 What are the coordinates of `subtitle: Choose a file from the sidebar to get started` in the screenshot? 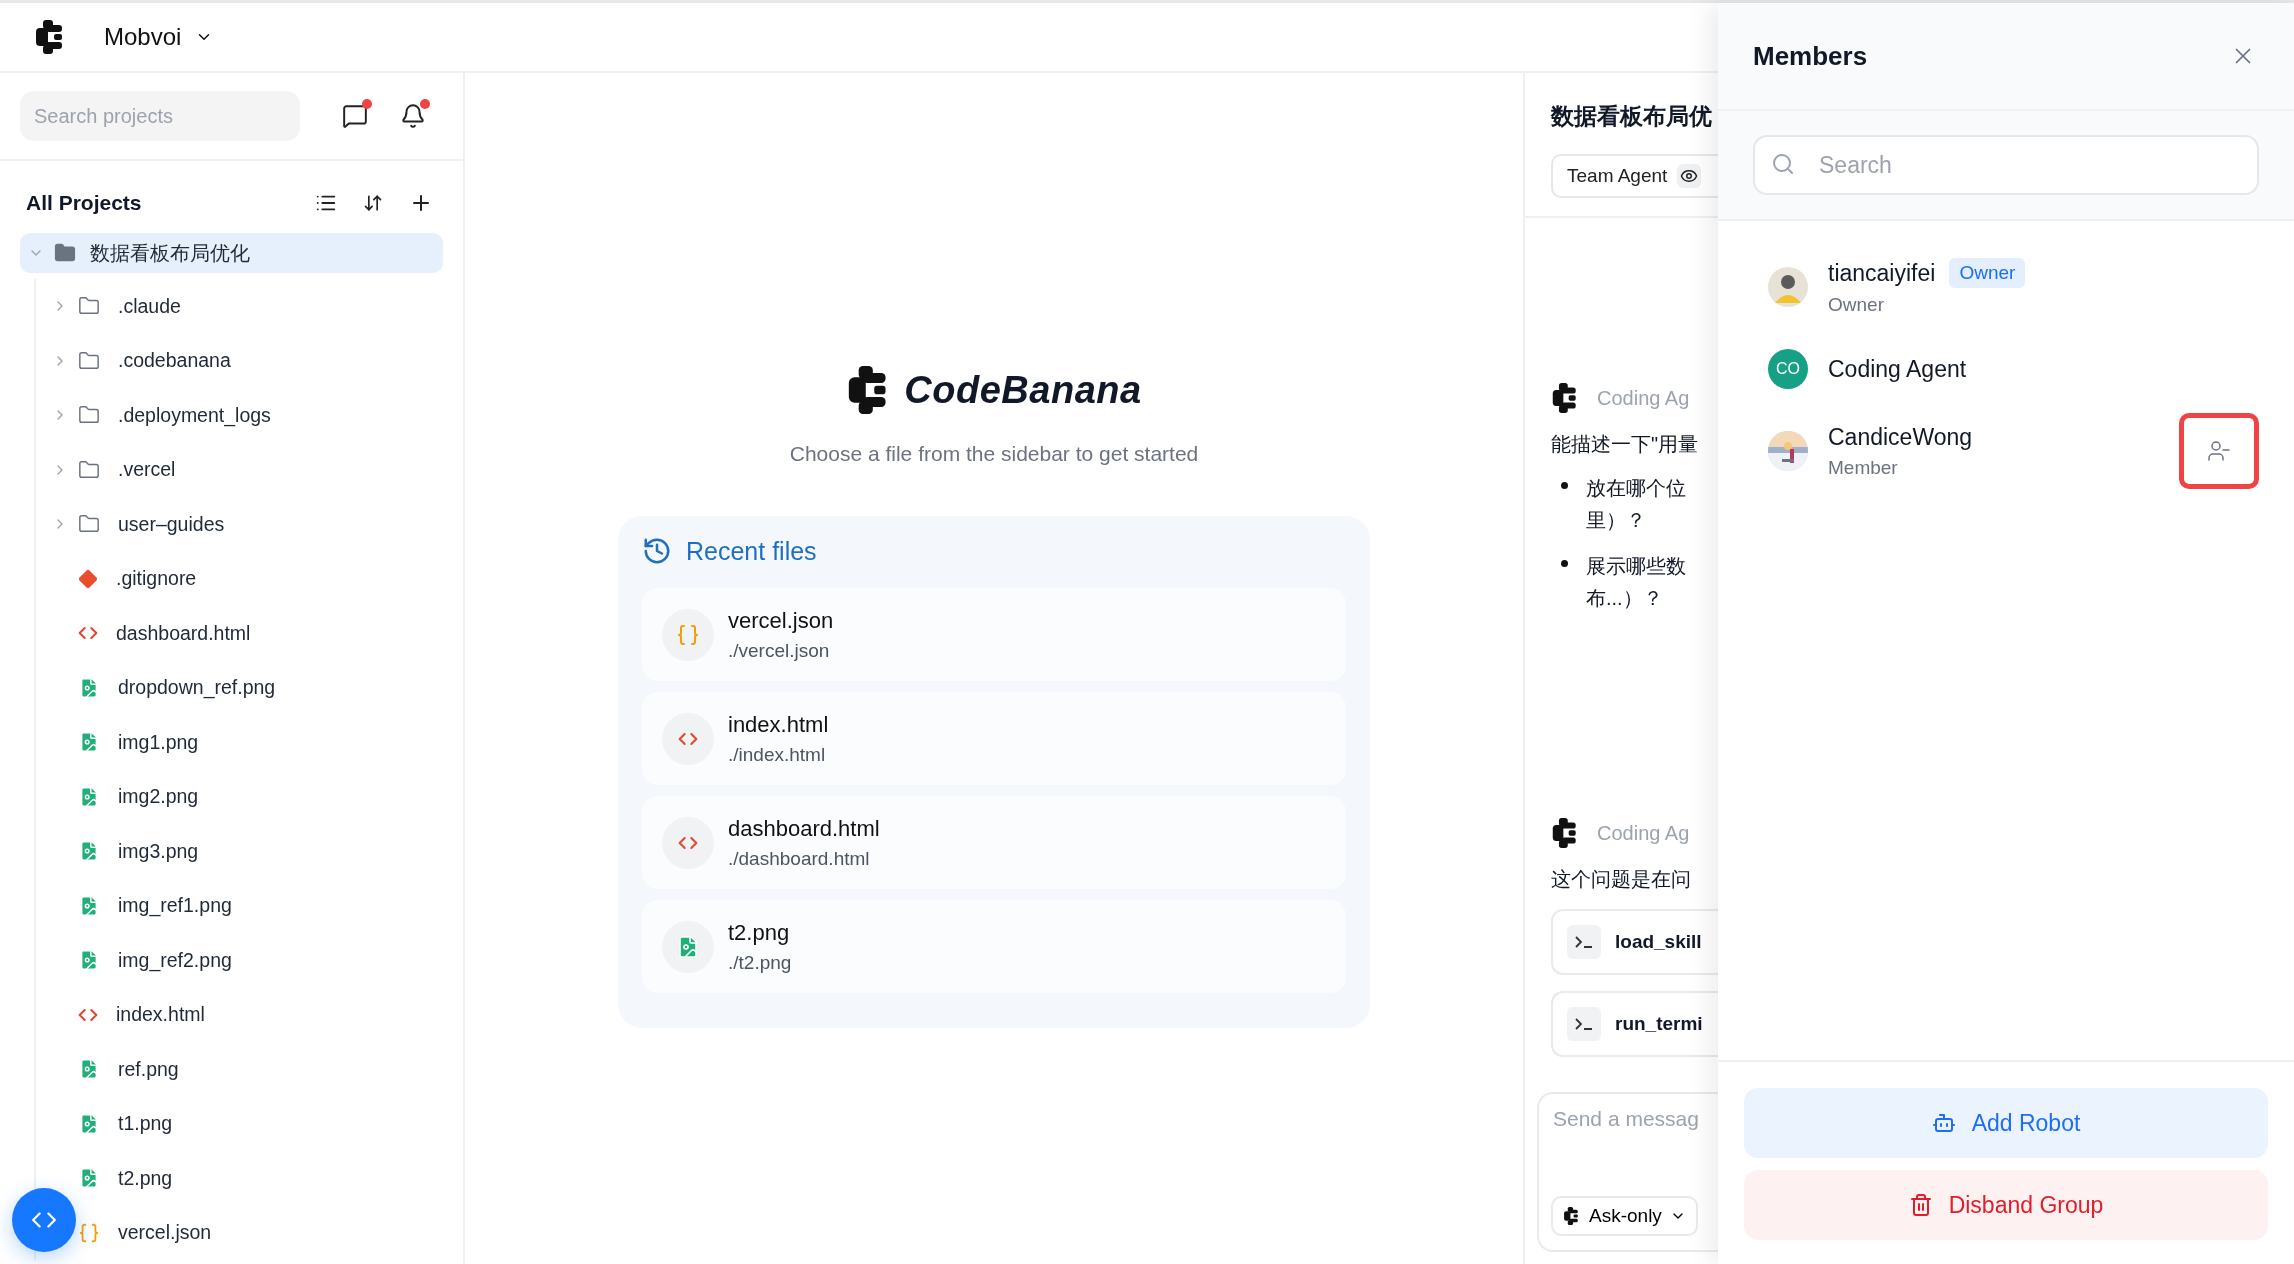 It's located at (994, 454).